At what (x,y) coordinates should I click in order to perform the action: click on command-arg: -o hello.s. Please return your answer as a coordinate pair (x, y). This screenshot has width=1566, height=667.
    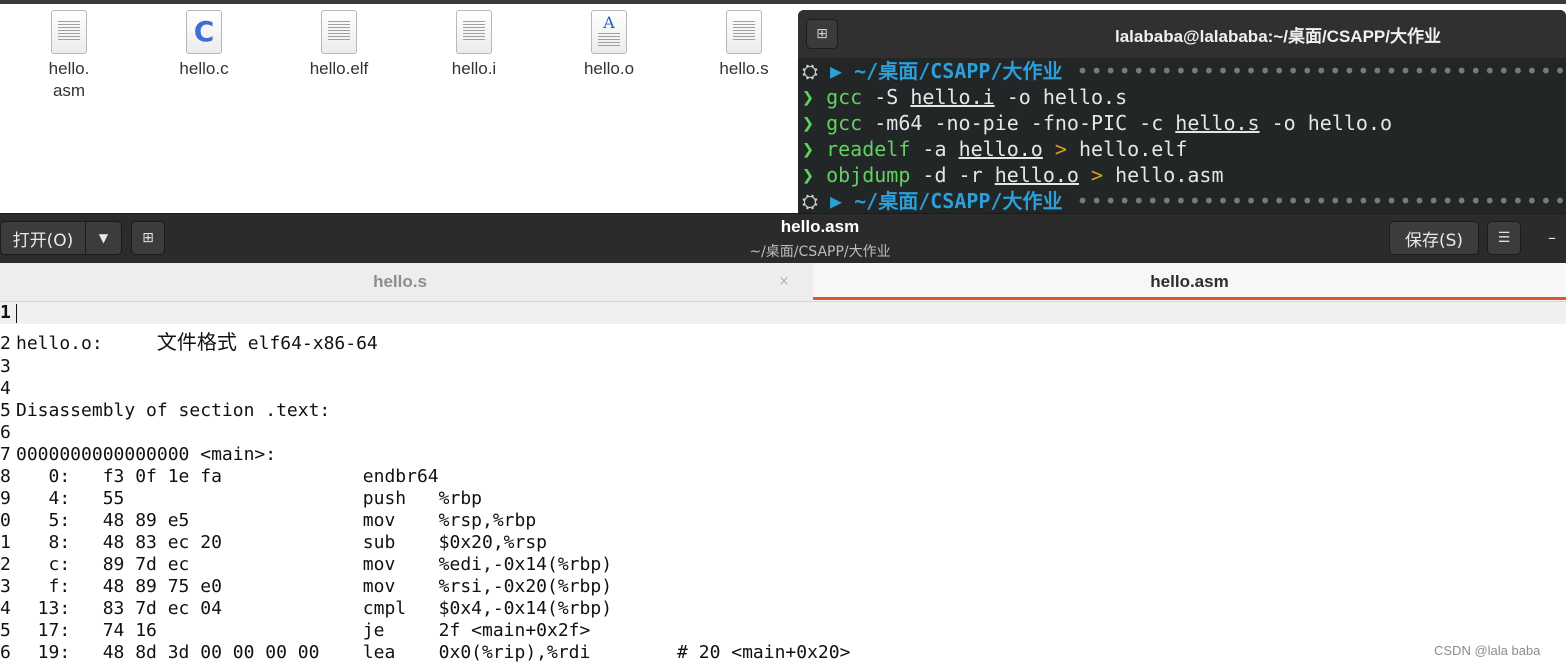
    Looking at the image, I should click on (1061, 97).